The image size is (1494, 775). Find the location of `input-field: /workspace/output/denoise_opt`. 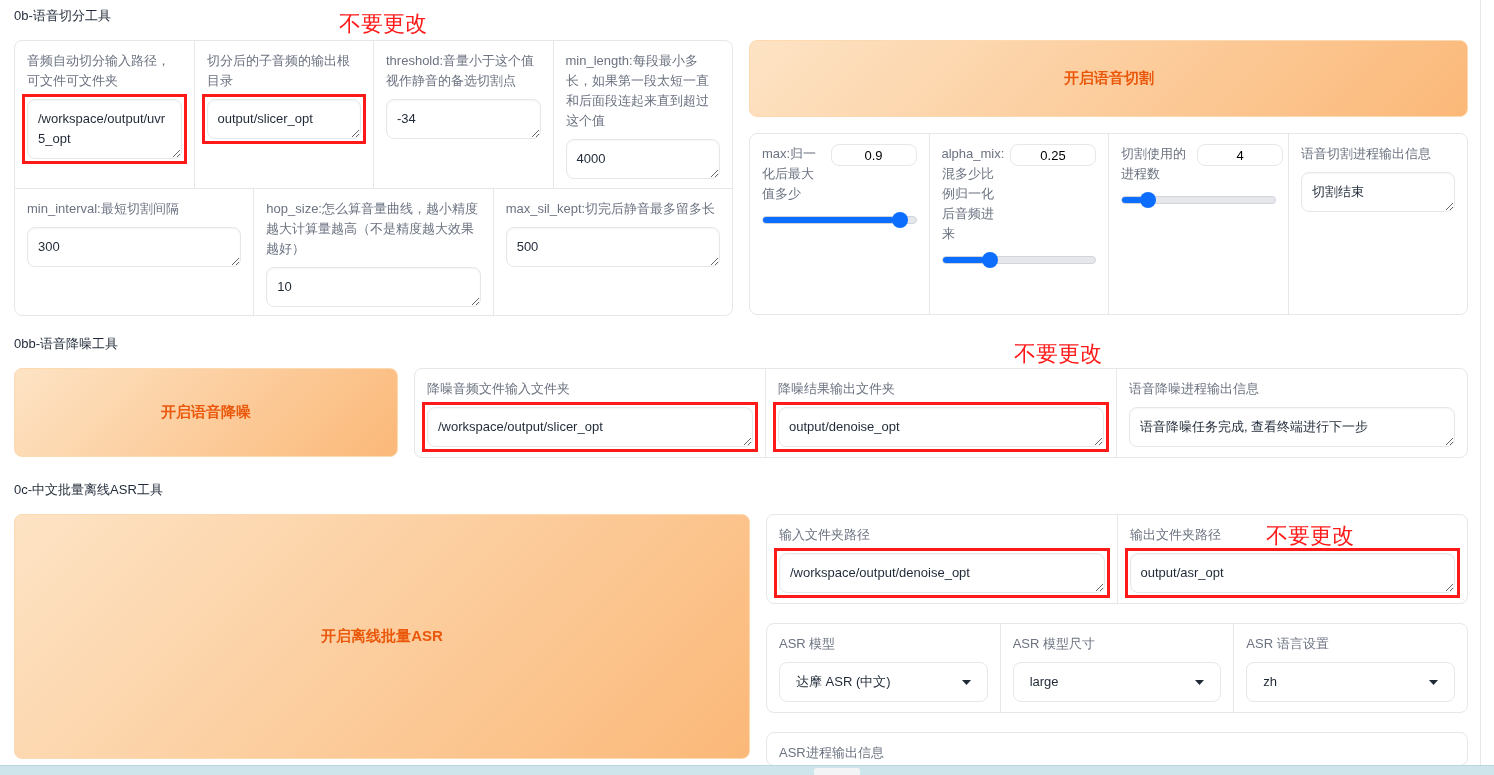

input-field: /workspace/output/denoise_opt is located at coordinates (942, 573).